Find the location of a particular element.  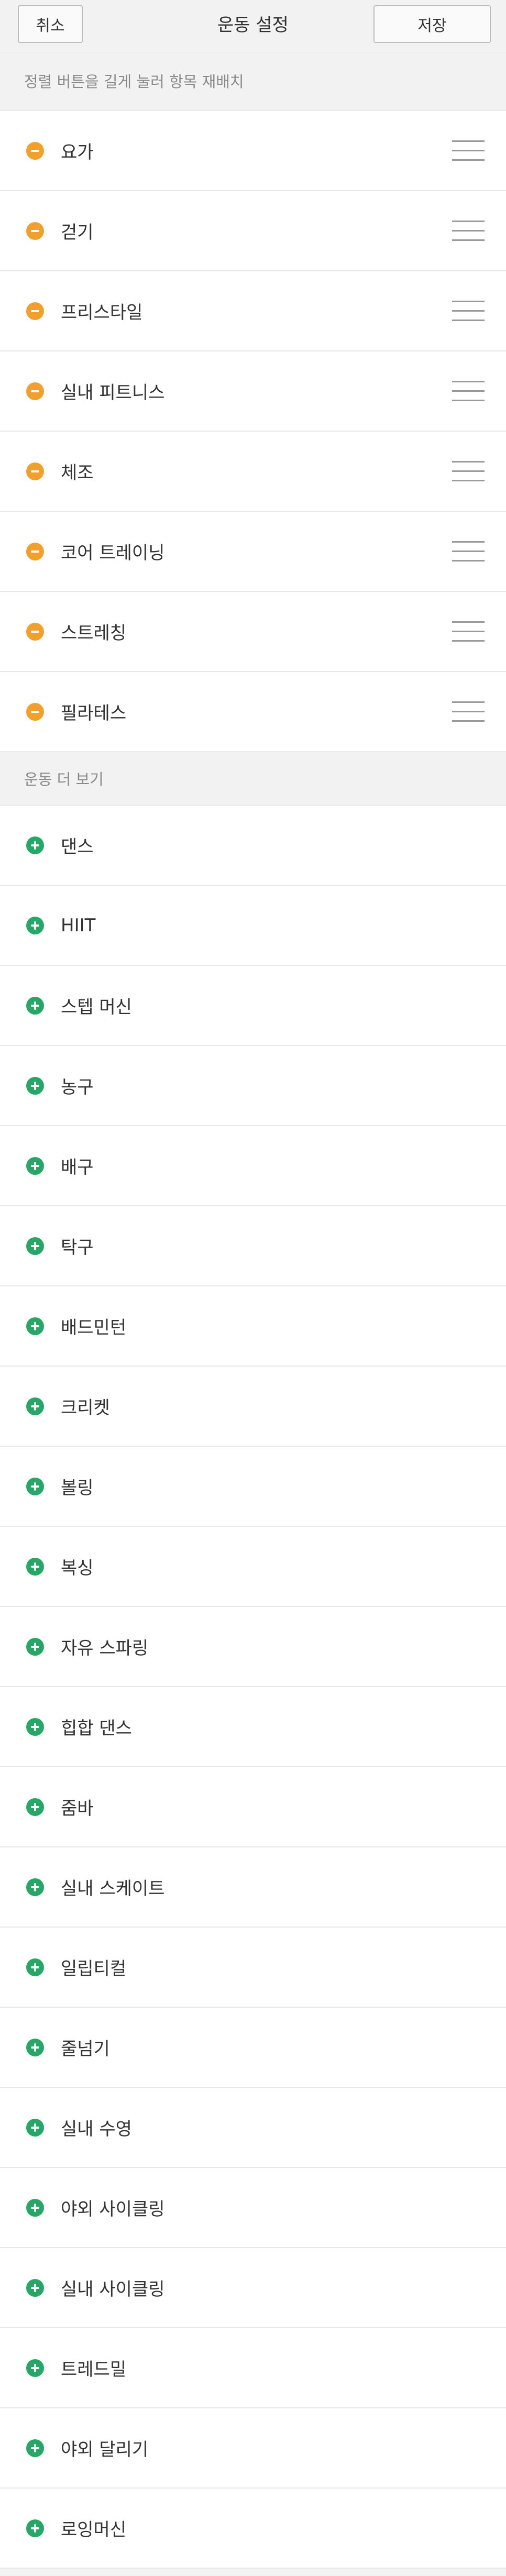

available-workout-row: 댄스 is located at coordinates (253, 846).